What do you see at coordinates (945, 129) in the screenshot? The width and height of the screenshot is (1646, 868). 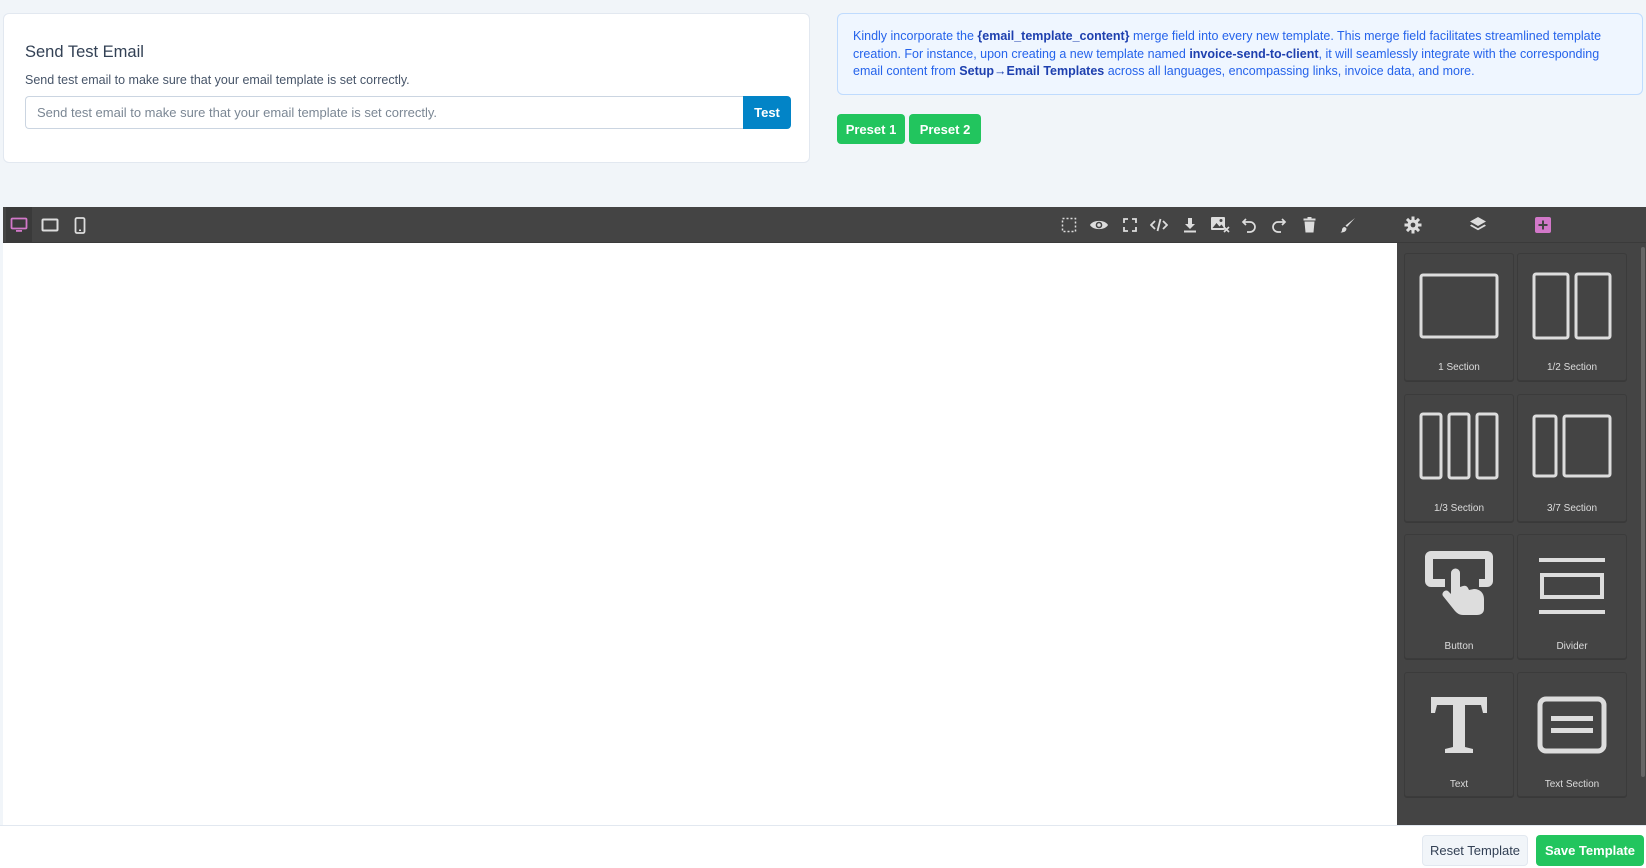 I see `preset-2-button: Preset 2` at bounding box center [945, 129].